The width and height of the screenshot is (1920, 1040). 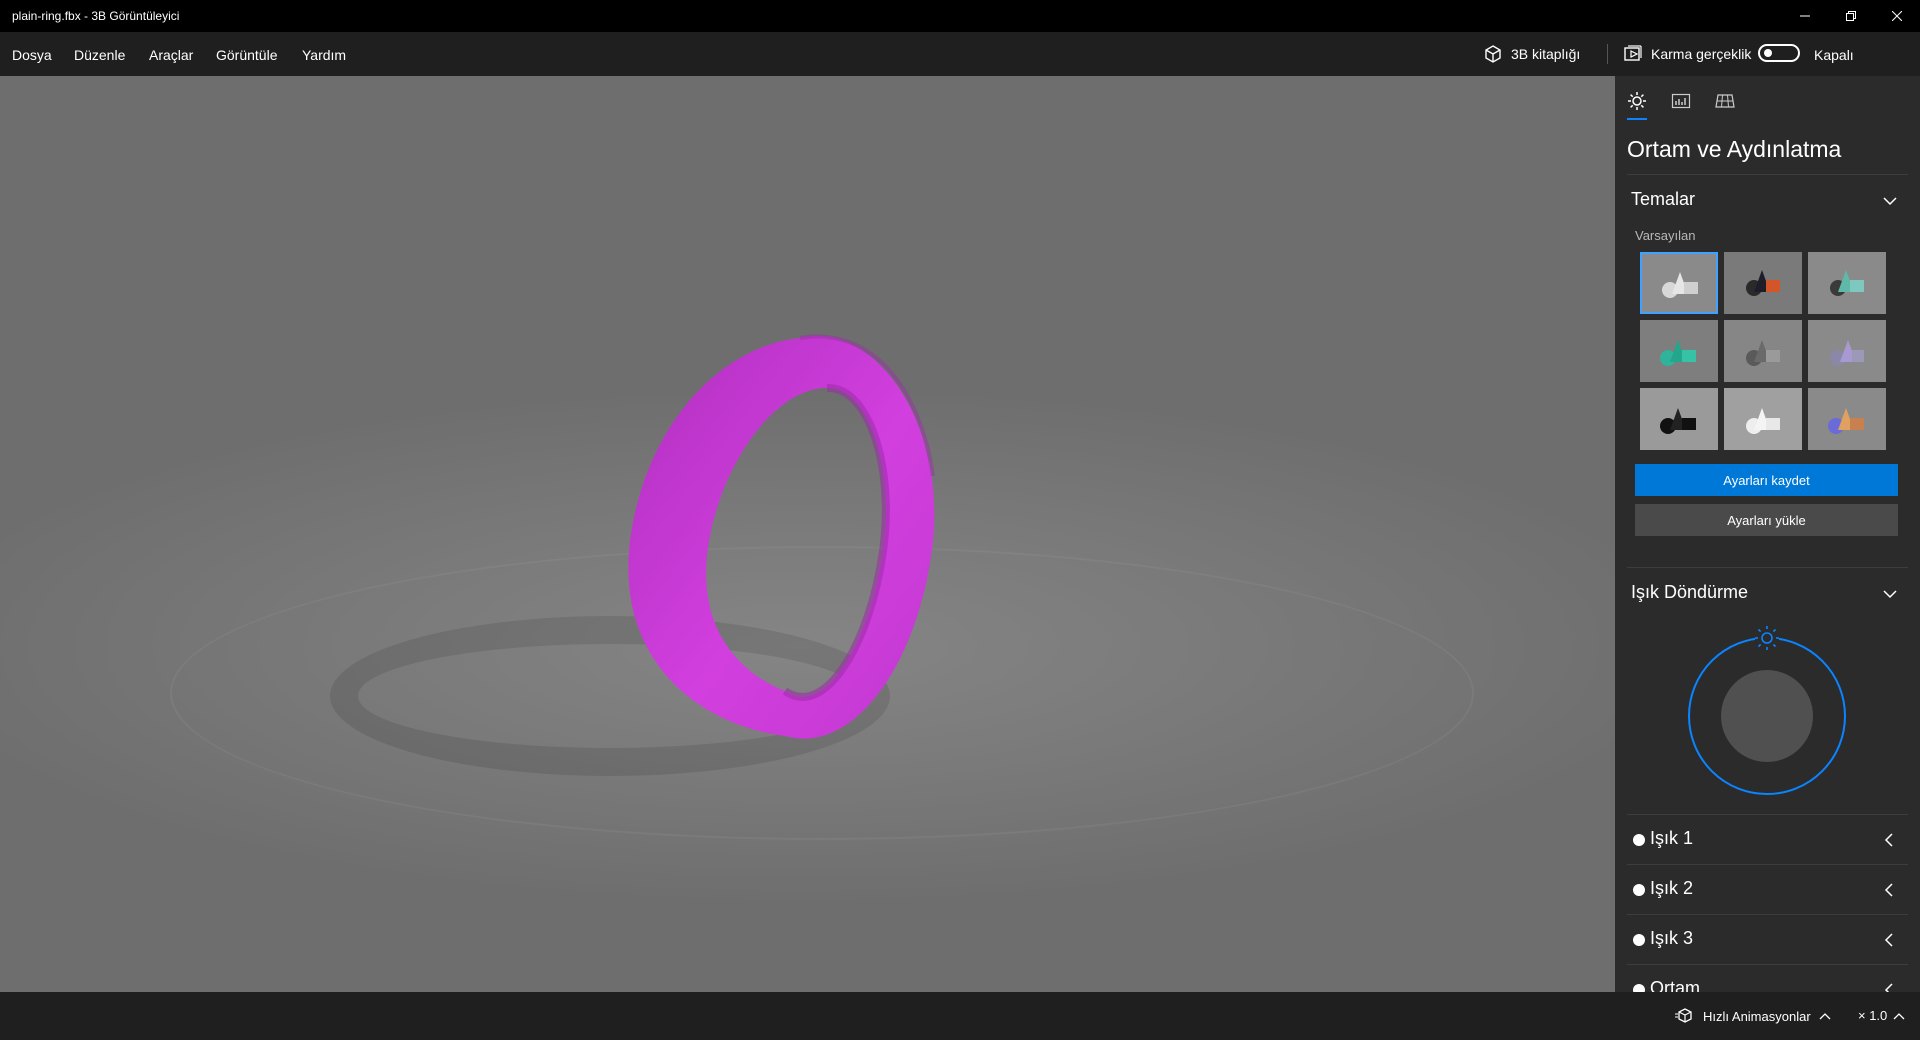 I want to click on grid-icon, so click(x=1725, y=101).